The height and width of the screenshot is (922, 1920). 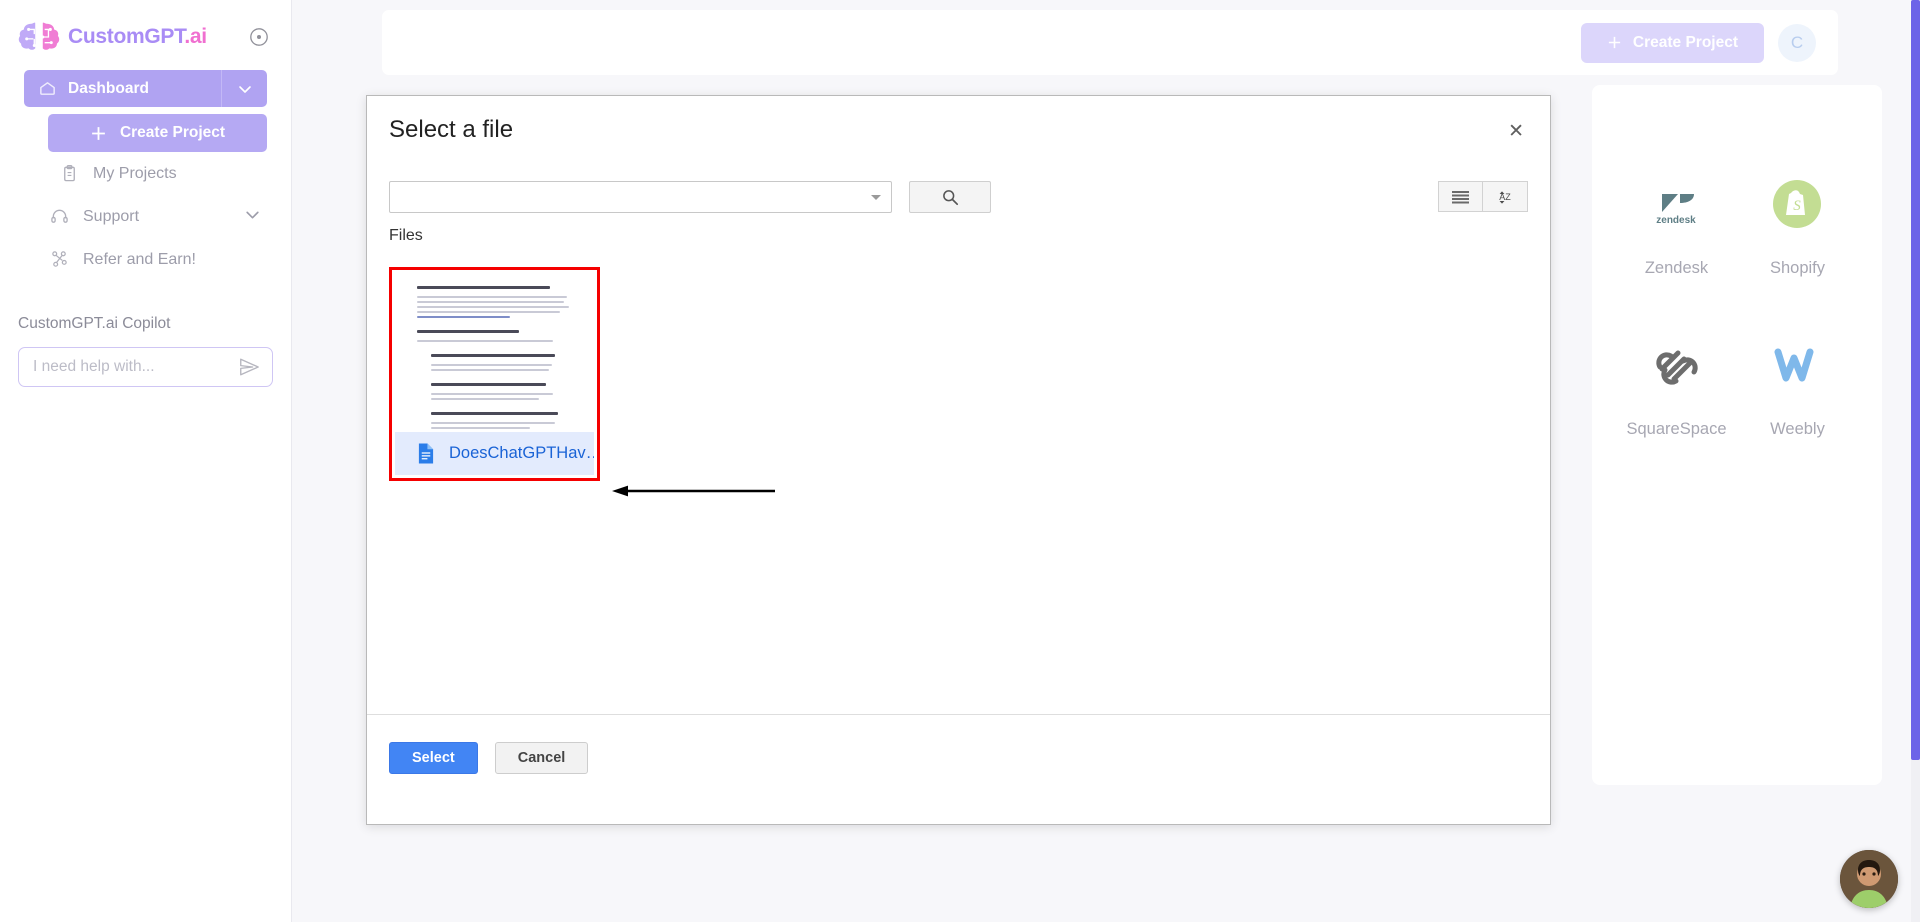 What do you see at coordinates (426, 453) in the screenshot?
I see `document-icon` at bounding box center [426, 453].